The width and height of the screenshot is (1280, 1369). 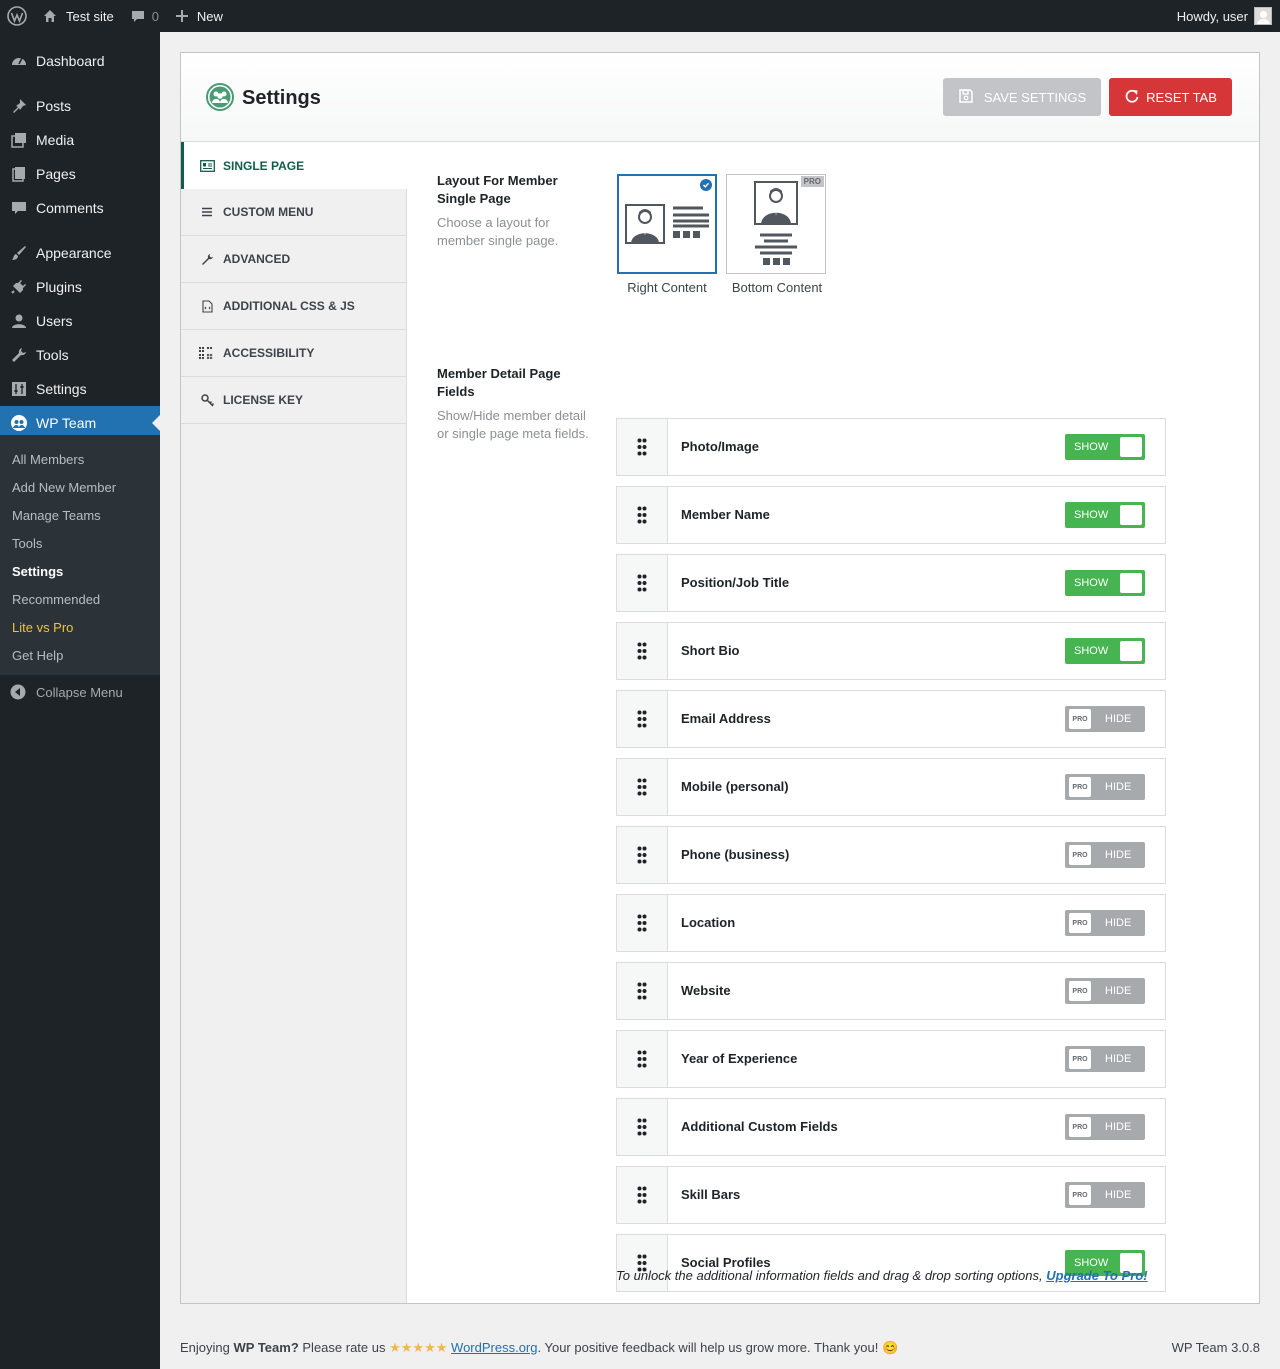 What do you see at coordinates (891, 447) in the screenshot?
I see `field-row: Photo/Image SHOW` at bounding box center [891, 447].